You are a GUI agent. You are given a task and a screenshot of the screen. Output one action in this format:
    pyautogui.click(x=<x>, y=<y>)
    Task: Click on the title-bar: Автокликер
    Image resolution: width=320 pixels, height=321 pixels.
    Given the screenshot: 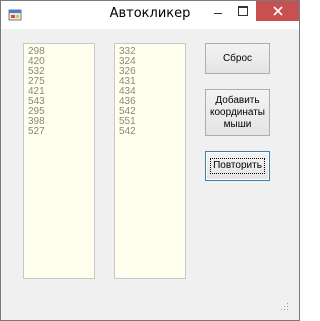 What is the action you would take?
    pyautogui.click(x=150, y=15)
    